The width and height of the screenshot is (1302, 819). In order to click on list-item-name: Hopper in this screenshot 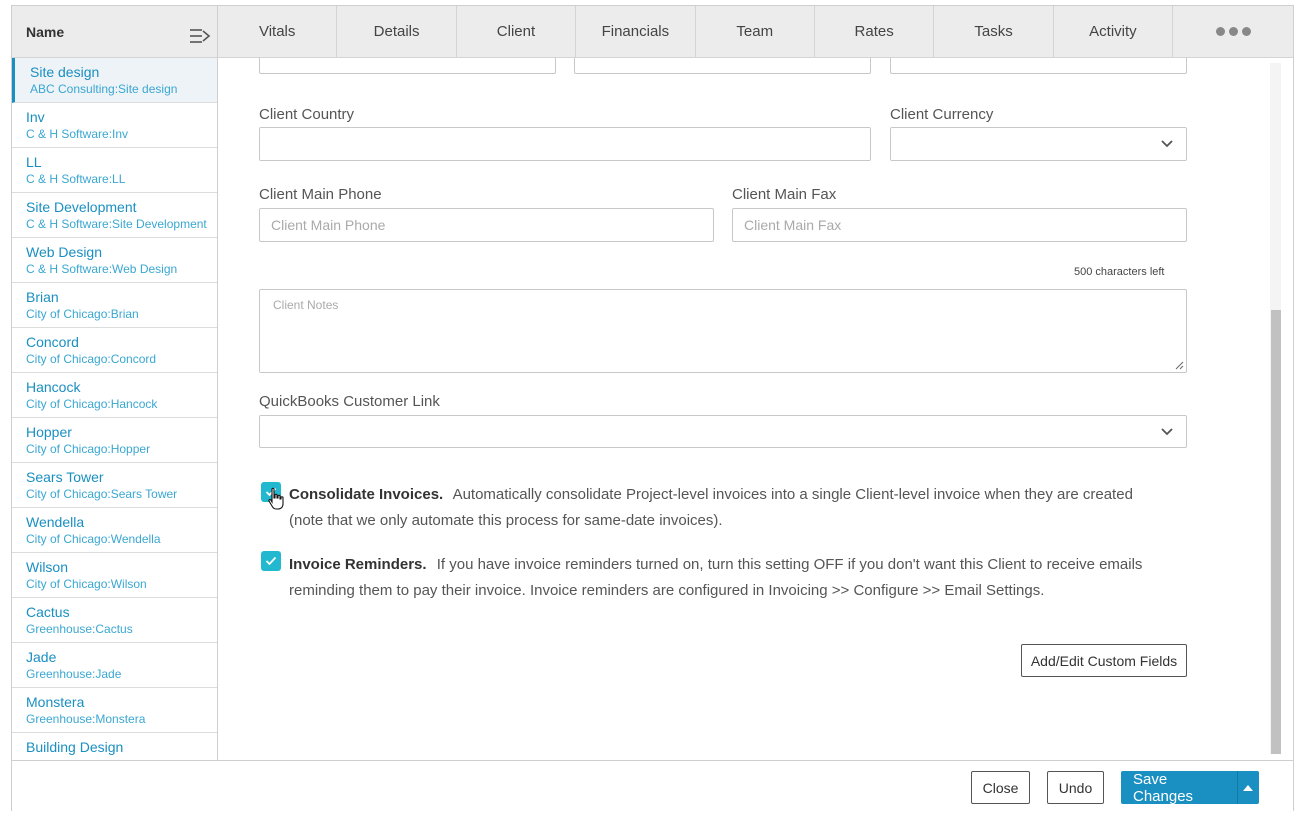, I will do `click(49, 432)`.